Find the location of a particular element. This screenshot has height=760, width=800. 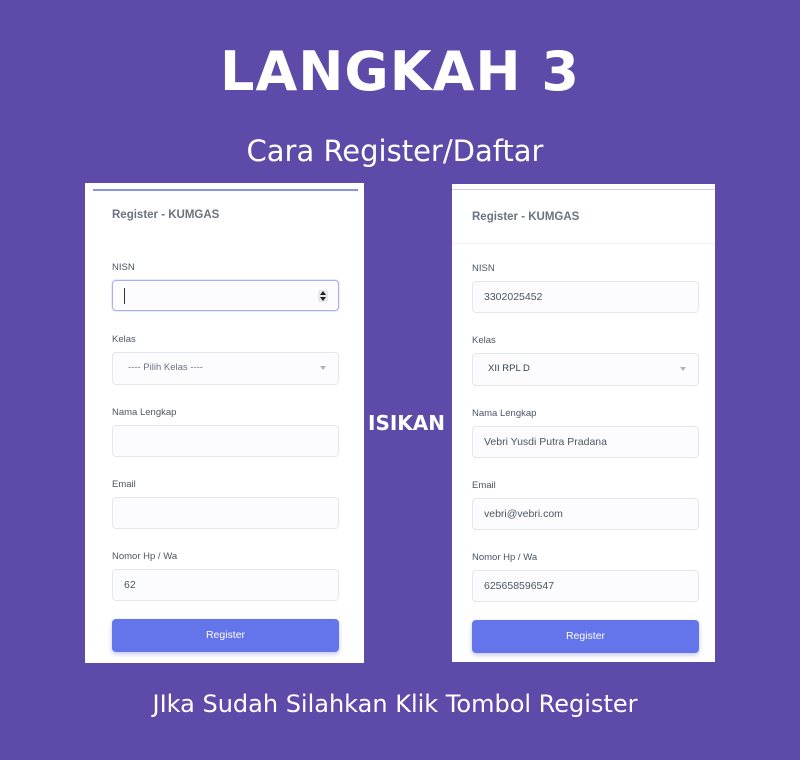

hp-input: 62 is located at coordinates (225, 585).